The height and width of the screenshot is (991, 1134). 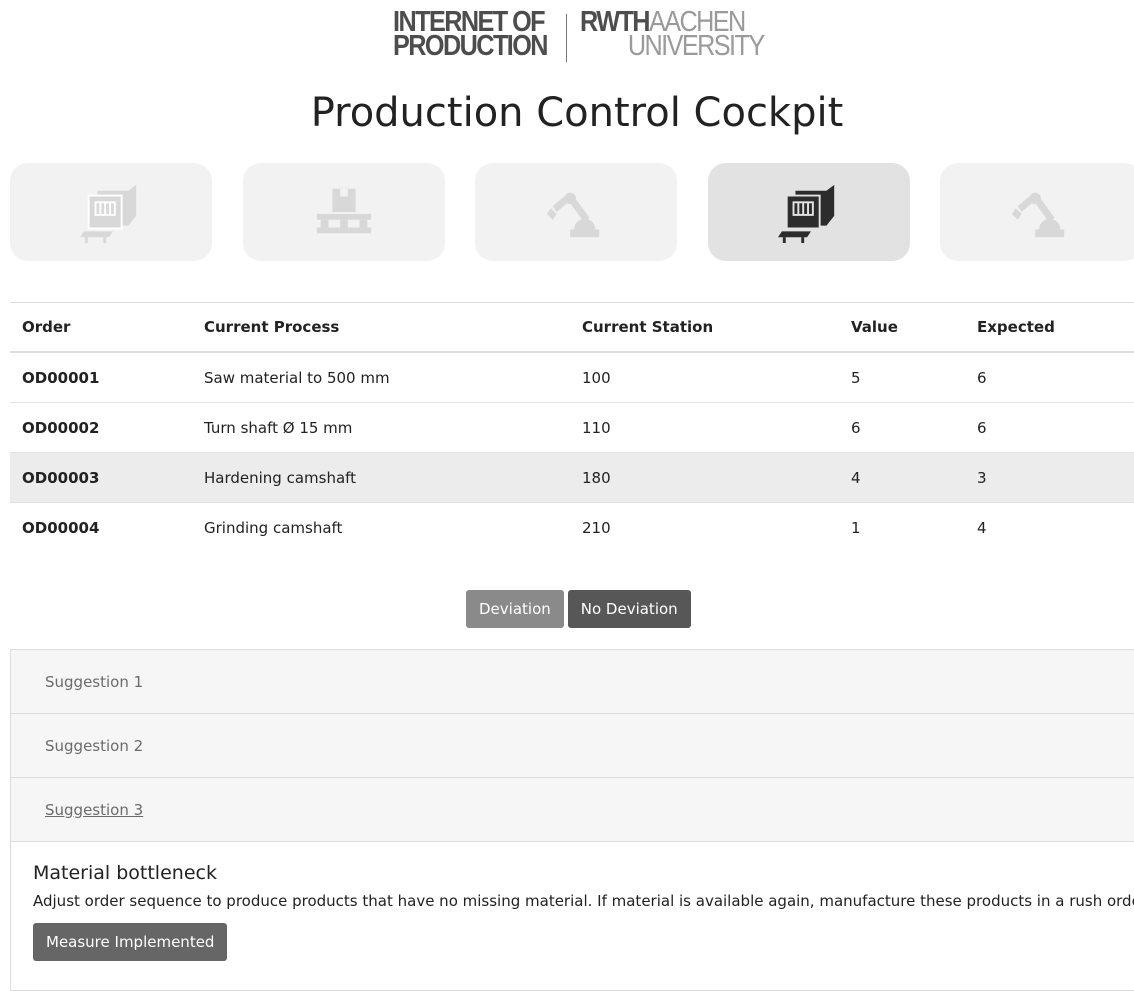 I want to click on page-title: Production Control Cockpit, so click(x=577, y=113).